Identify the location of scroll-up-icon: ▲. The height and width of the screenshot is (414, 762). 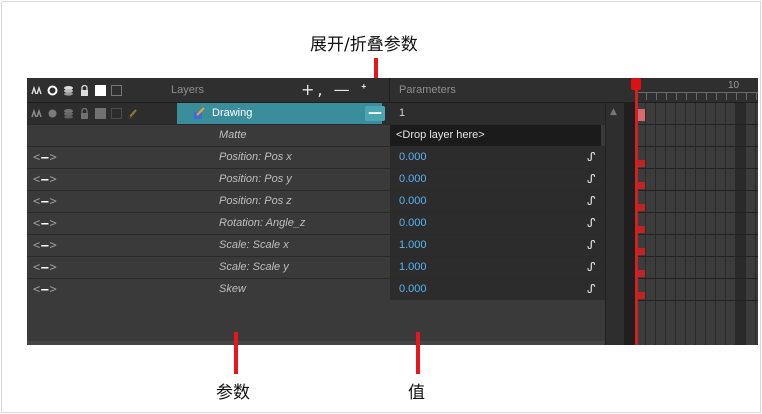
(613, 112).